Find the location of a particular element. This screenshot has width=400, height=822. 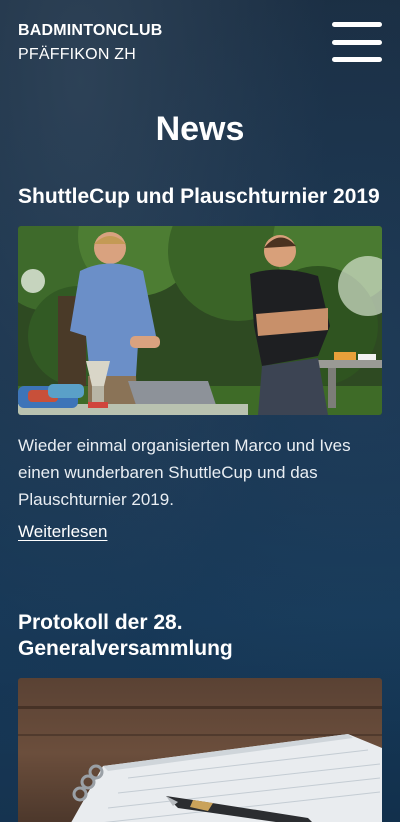

hamburger-menu-icon is located at coordinates (357, 42).